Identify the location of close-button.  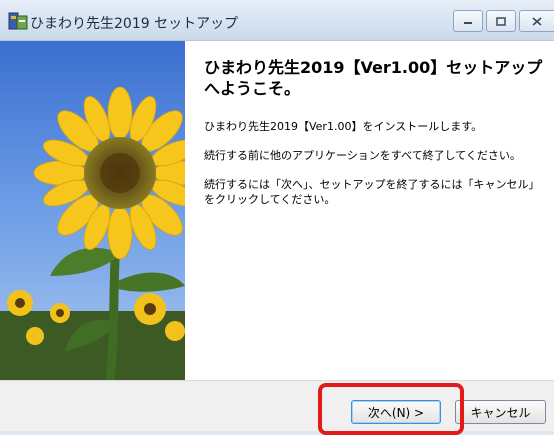
(536, 21).